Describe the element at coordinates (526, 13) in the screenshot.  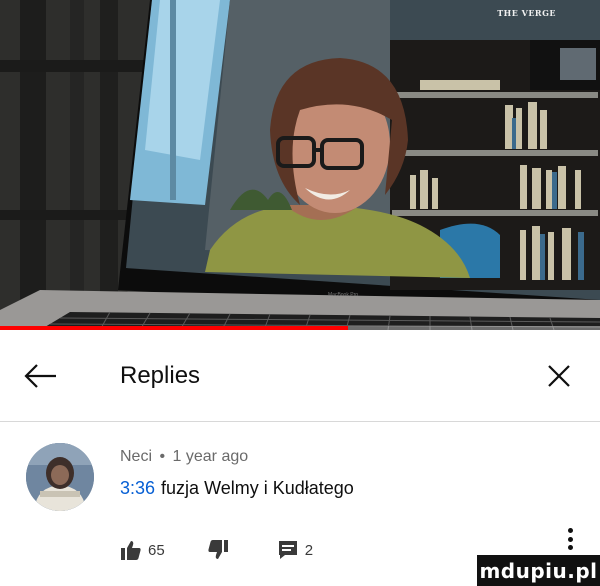
I see `channel-watermark: THE VERGE` at that location.